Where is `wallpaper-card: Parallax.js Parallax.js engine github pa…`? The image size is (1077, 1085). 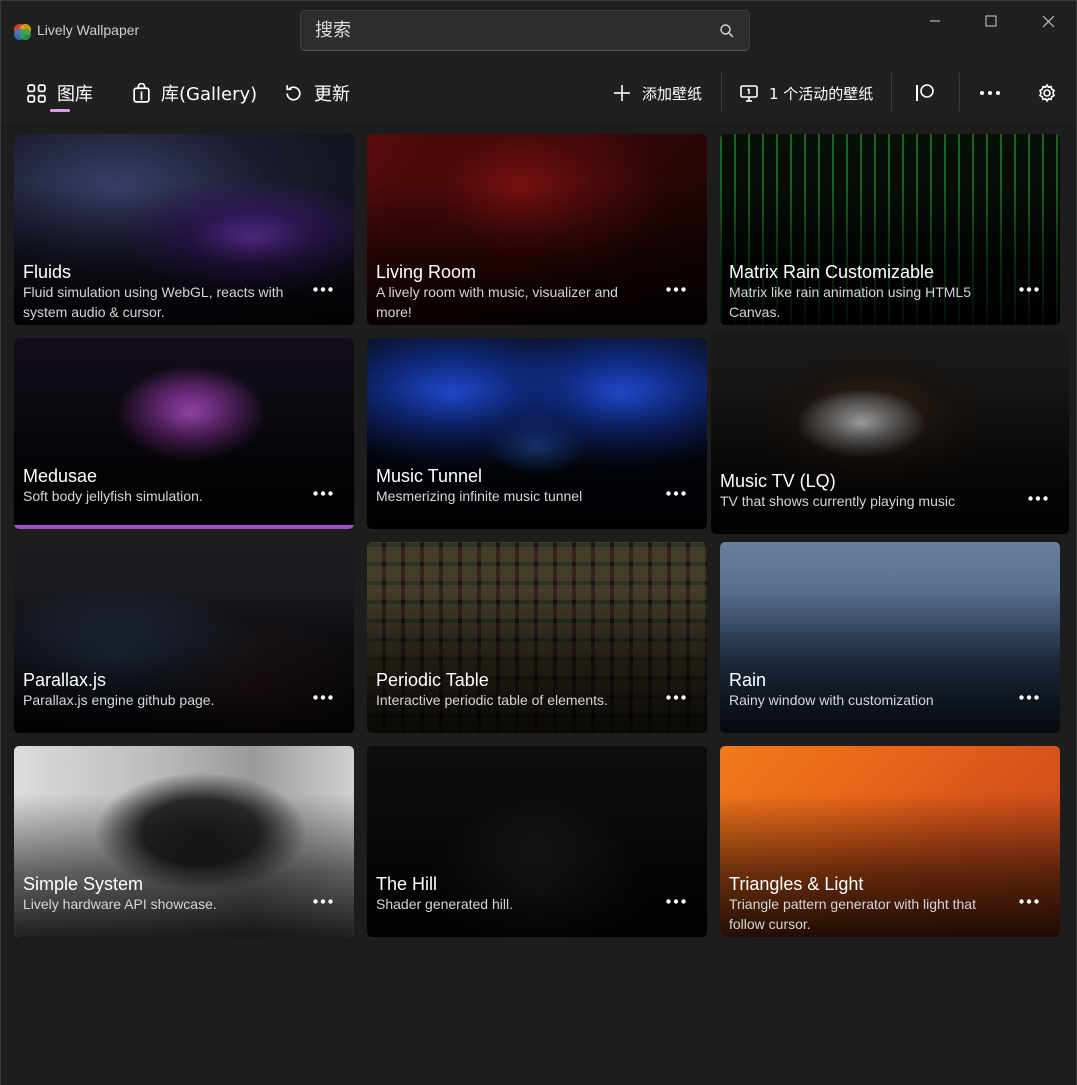
wallpaper-card: Parallax.js Parallax.js engine github pa… is located at coordinates (184, 637).